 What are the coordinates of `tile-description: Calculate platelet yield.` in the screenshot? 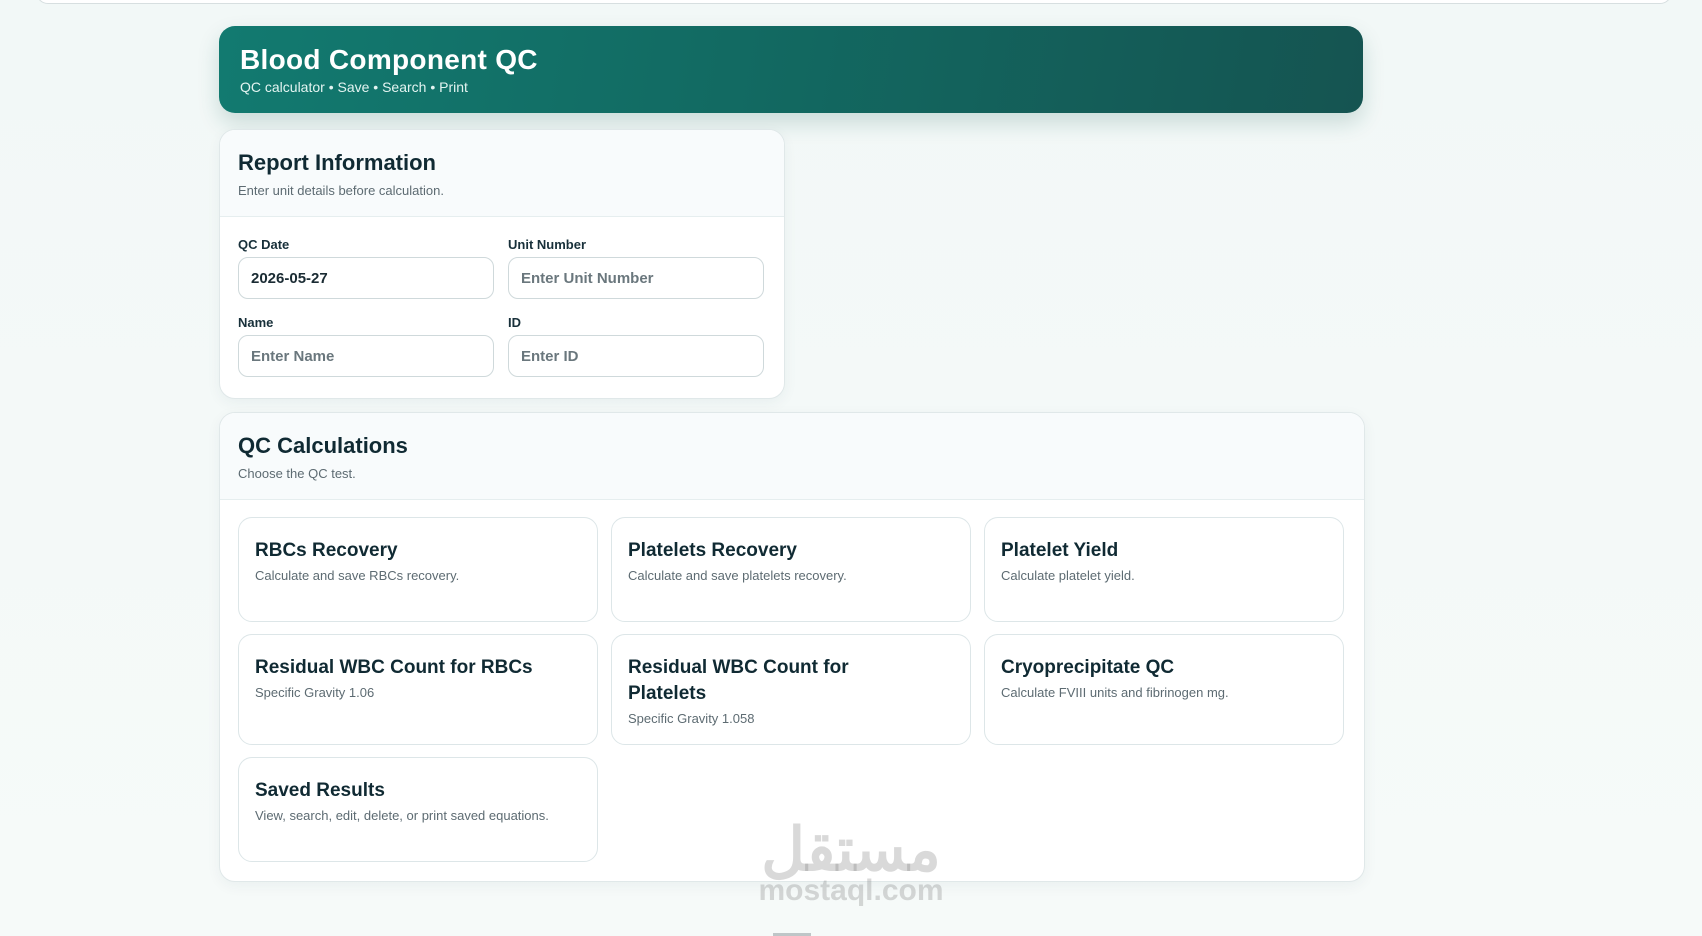 It's located at (1068, 575).